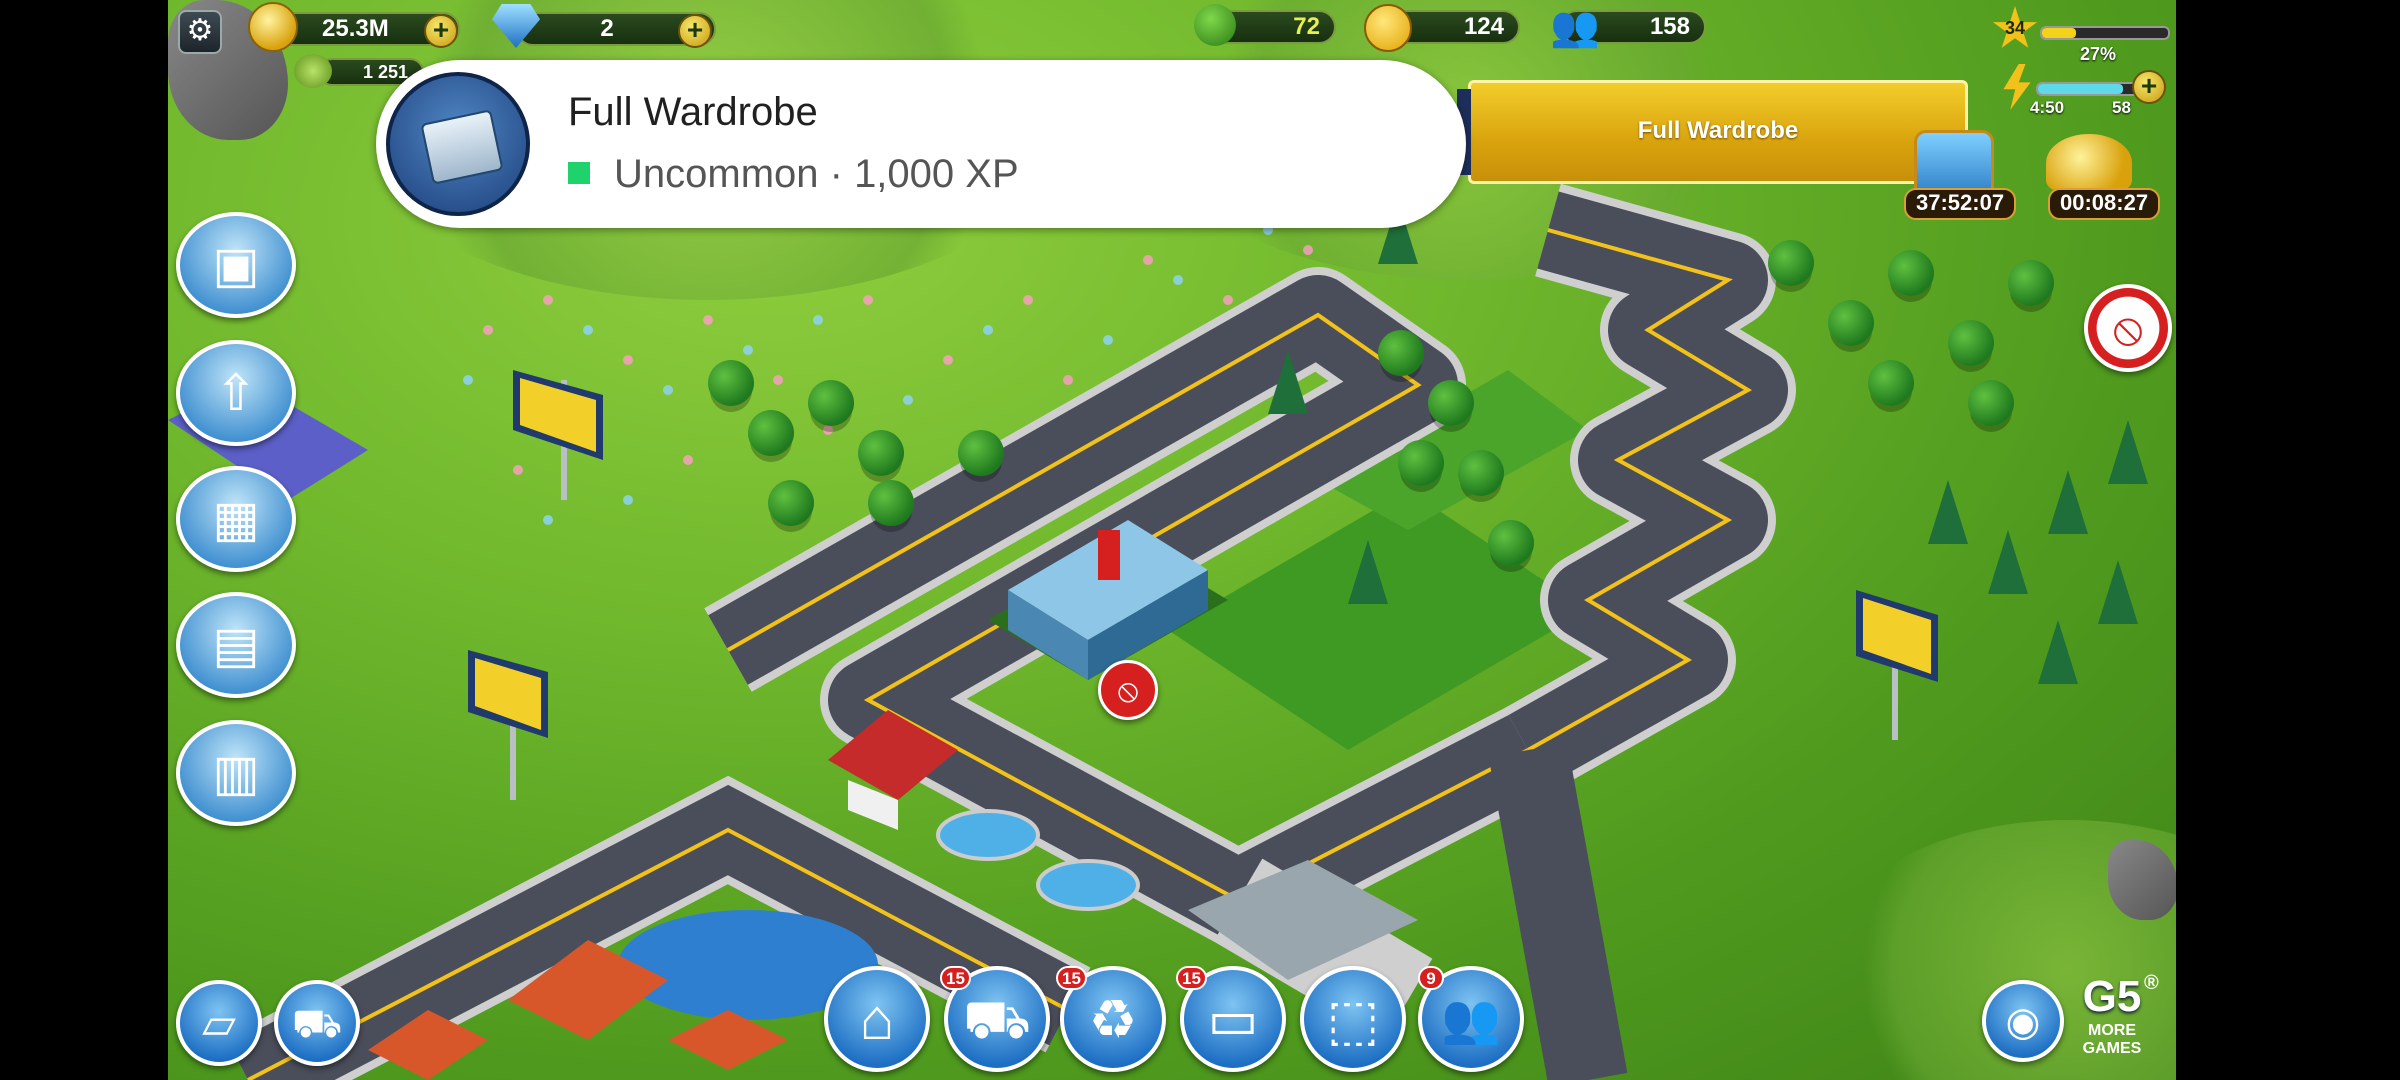 This screenshot has width=2400, height=1080. What do you see at coordinates (955, 978) in the screenshot?
I see `trucks-badge: 15` at bounding box center [955, 978].